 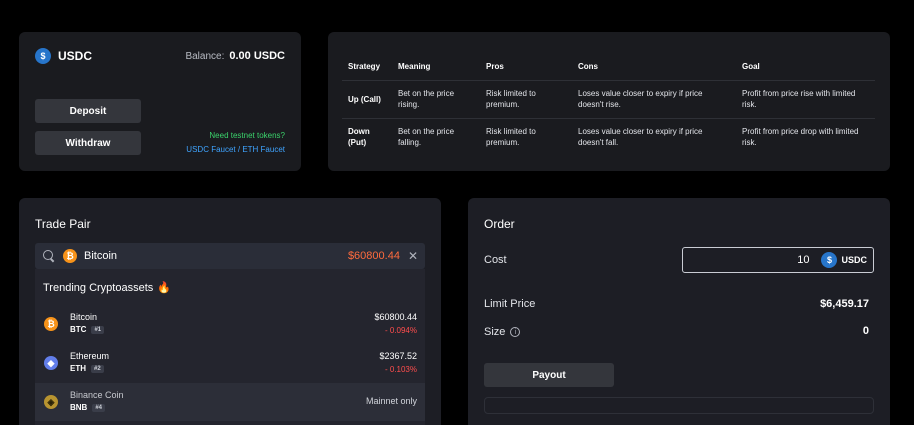 I want to click on balance-display: Balance: 0.00 USDC, so click(x=235, y=56).